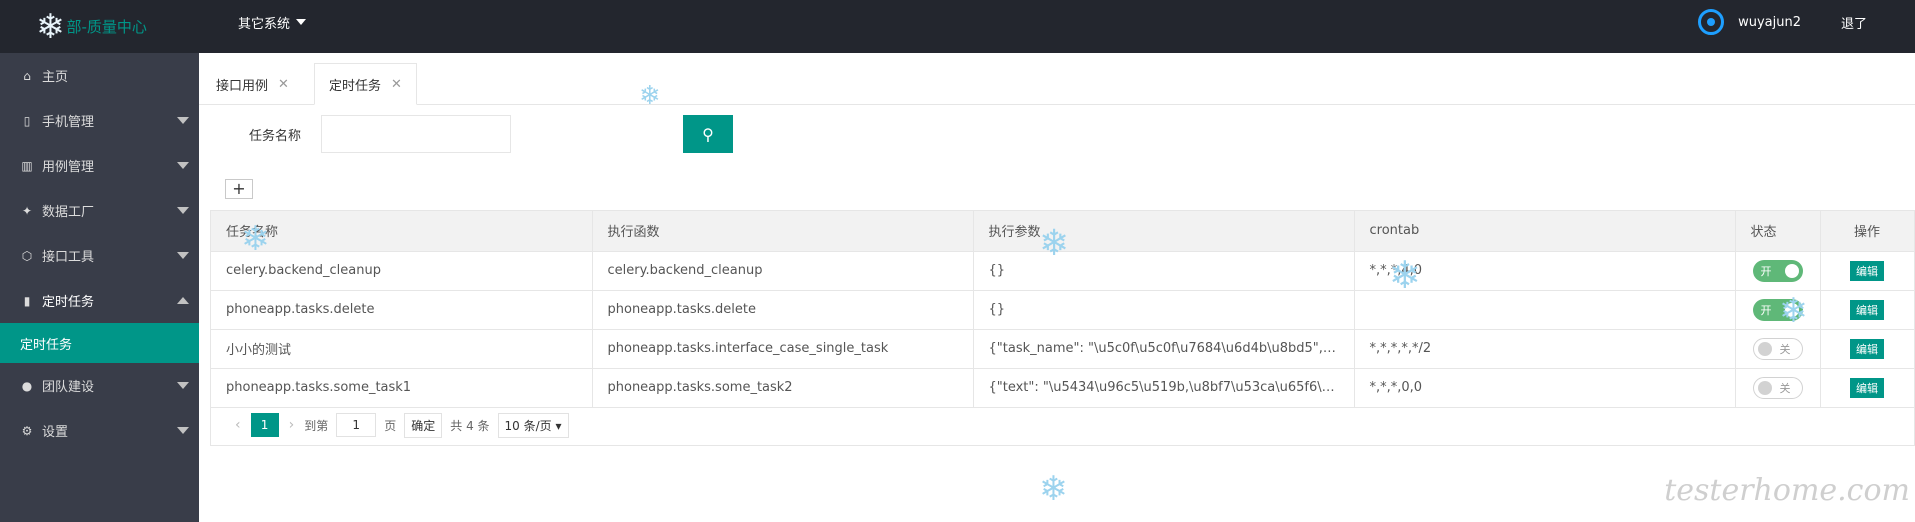  What do you see at coordinates (292, 425) in the screenshot?
I see `next-page-icon: ›` at bounding box center [292, 425].